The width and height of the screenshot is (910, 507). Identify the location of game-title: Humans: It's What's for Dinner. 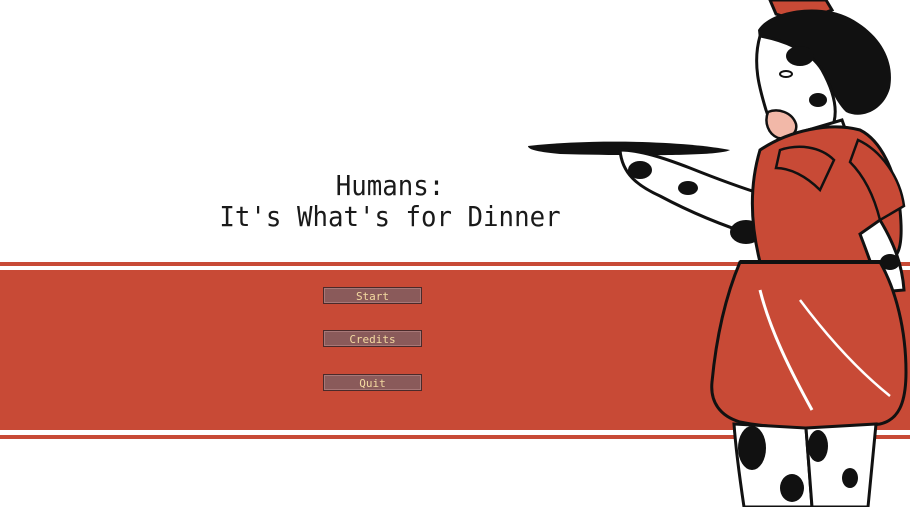
(390, 201).